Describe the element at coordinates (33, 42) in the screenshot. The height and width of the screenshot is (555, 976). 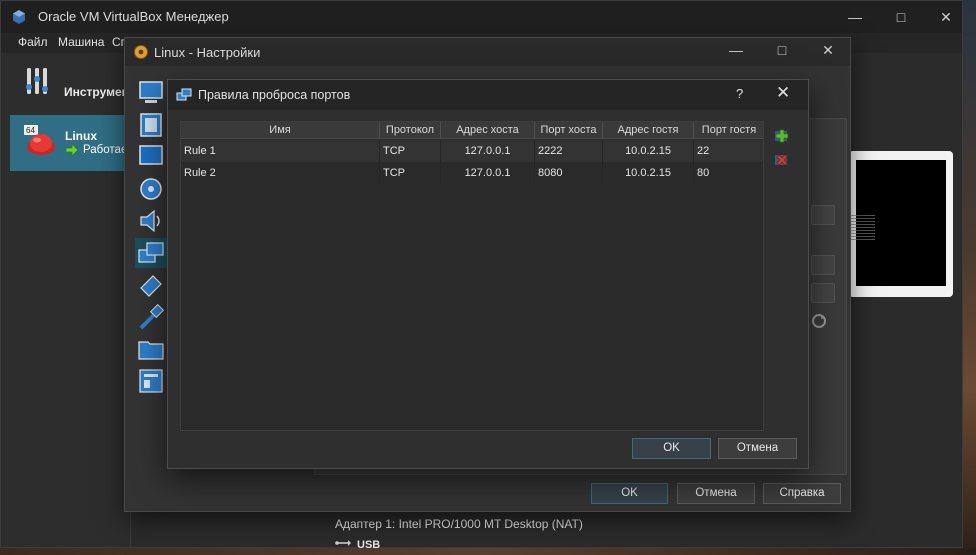
I see `menu-file: Файл` at that location.